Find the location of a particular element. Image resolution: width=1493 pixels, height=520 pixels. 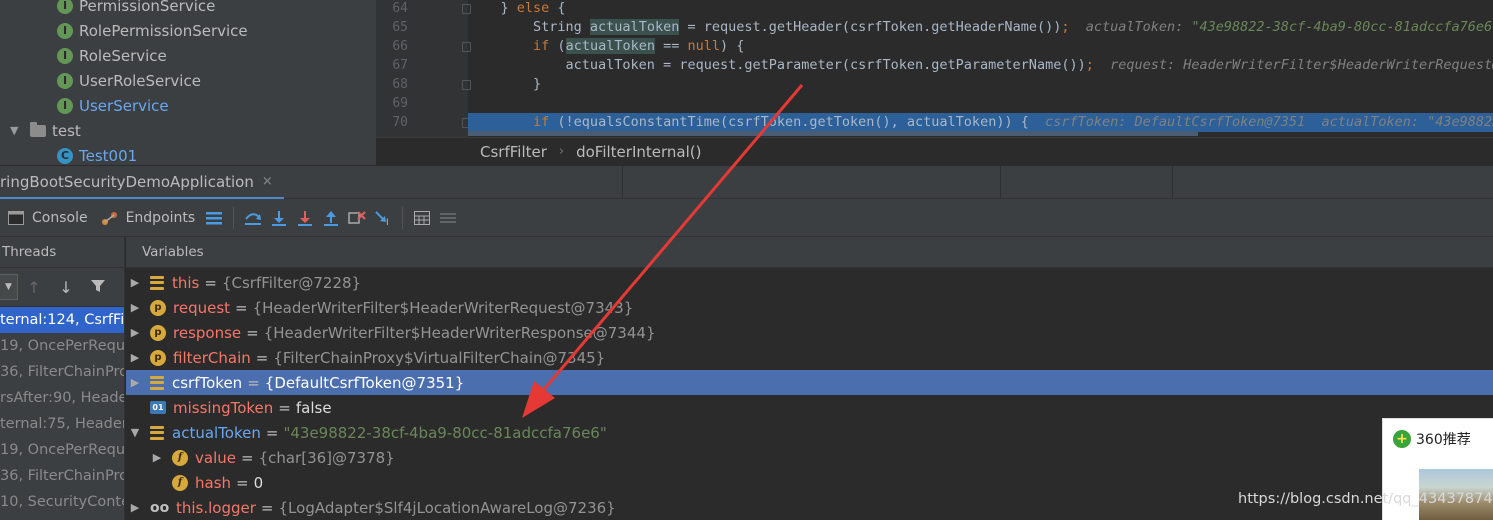

run-to-cursor-icon: I is located at coordinates (383, 218).